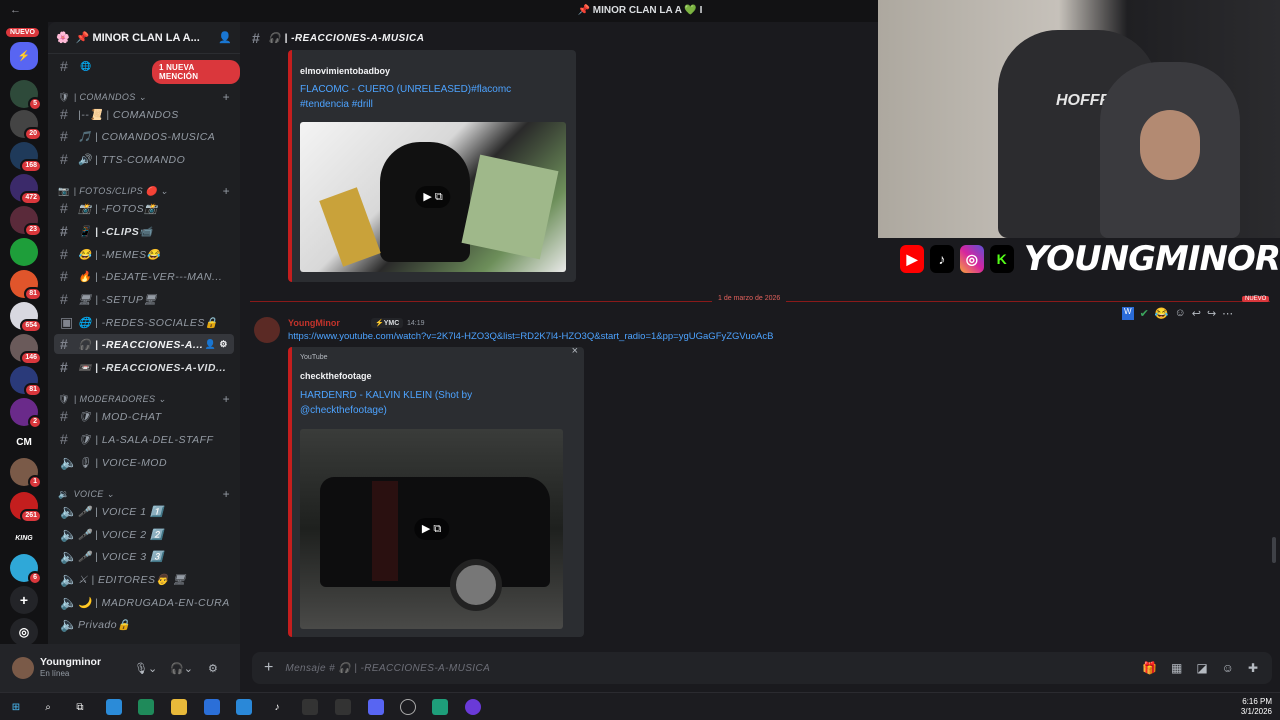 Image resolution: width=1280 pixels, height=720 pixels. Describe the element at coordinates (144, 191) in the screenshot. I see `category-fotos: 📷 | FOTOS/CLIPS 🔴 ⌄ +` at that location.